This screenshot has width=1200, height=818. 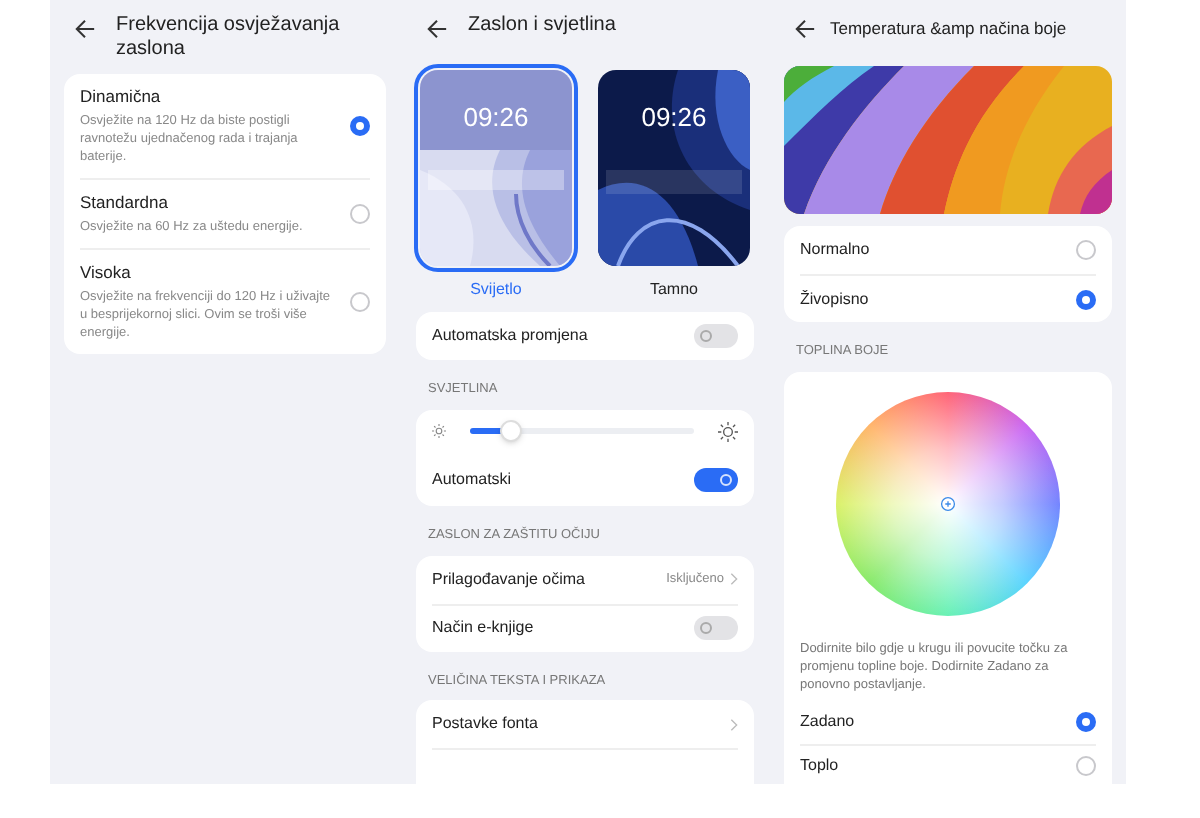 What do you see at coordinates (121, 97) in the screenshot?
I see `option-title: Dinamična` at bounding box center [121, 97].